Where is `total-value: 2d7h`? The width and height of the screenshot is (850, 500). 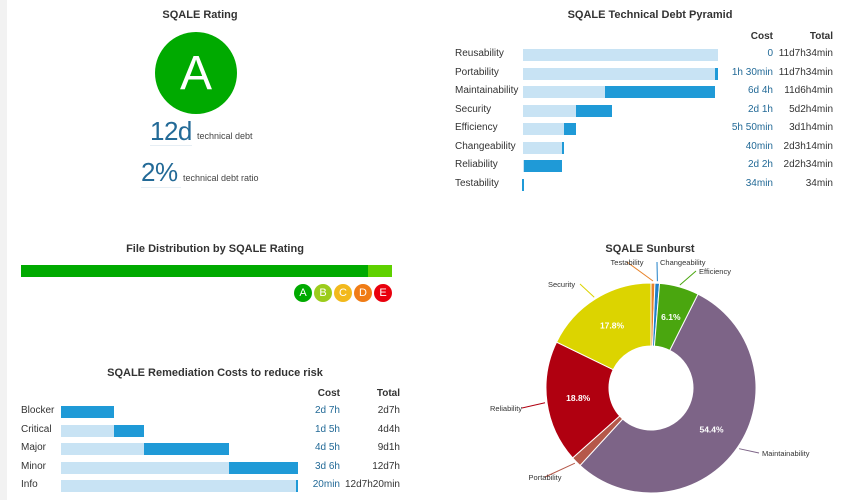
total-value: 2d7h is located at coordinates (388, 410).